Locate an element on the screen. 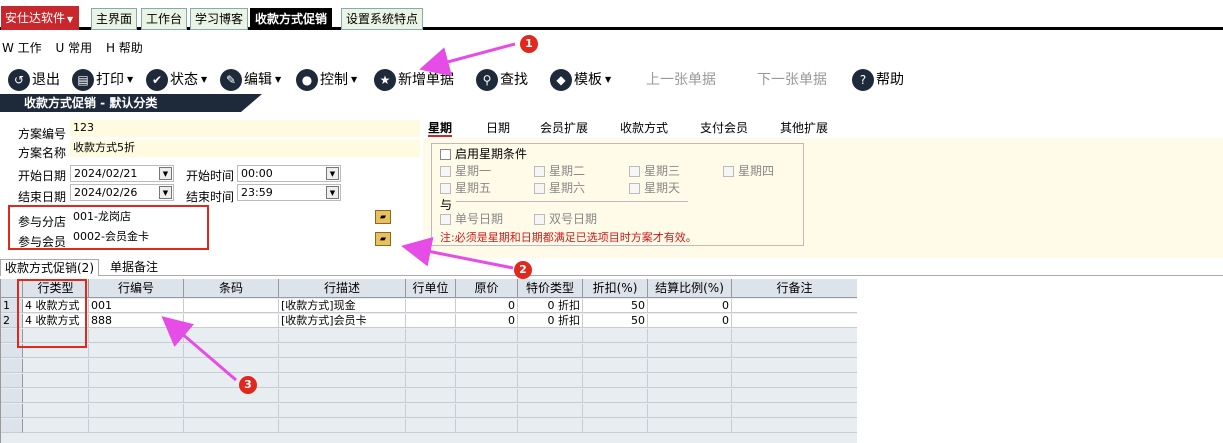 The width and height of the screenshot is (1223, 443). edit-button: ✎ 编辑 ▼ is located at coordinates (250, 80).